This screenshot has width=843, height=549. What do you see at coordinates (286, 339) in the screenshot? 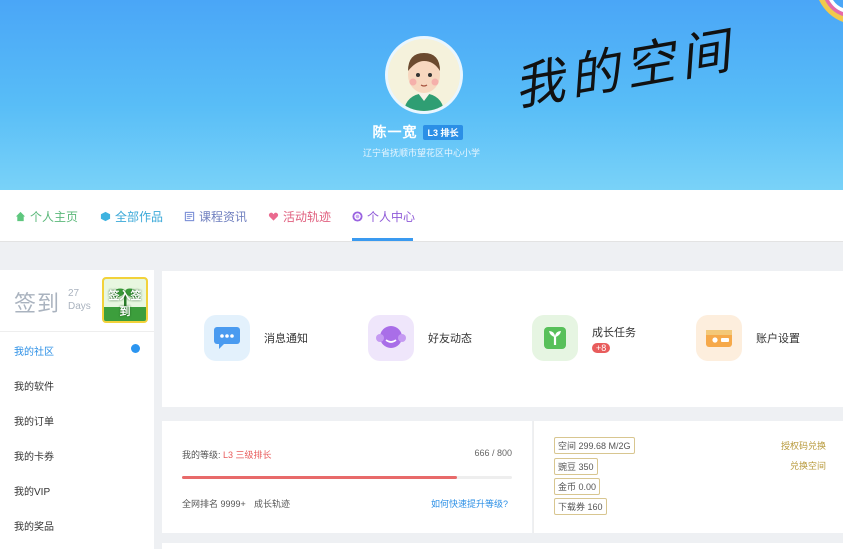
I see `quick-action-label: 消息通知` at bounding box center [286, 339].